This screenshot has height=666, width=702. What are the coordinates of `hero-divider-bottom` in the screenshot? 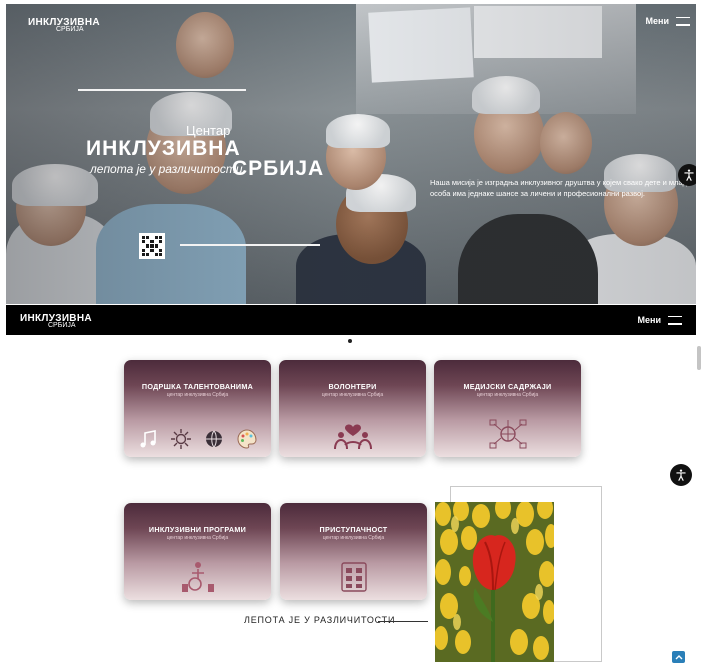 It's located at (250, 245).